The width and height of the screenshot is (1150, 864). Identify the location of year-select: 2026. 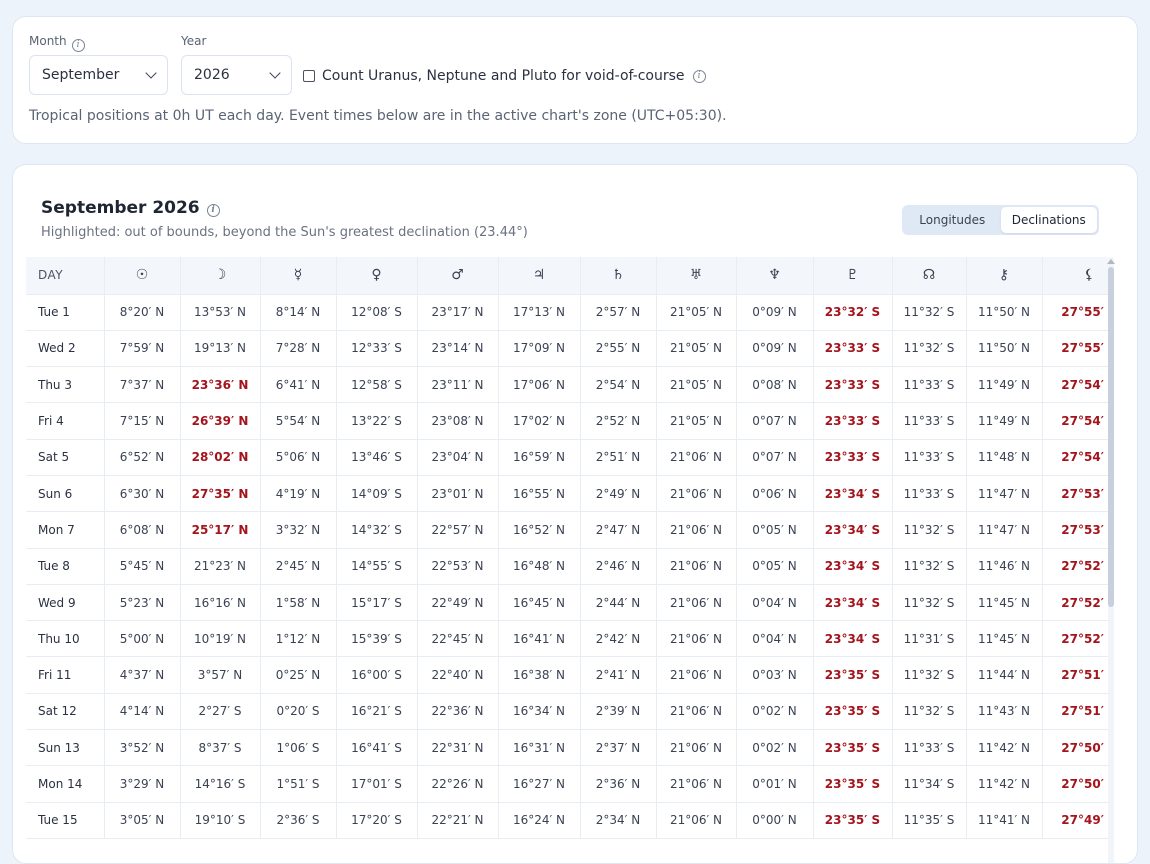
(236, 75).